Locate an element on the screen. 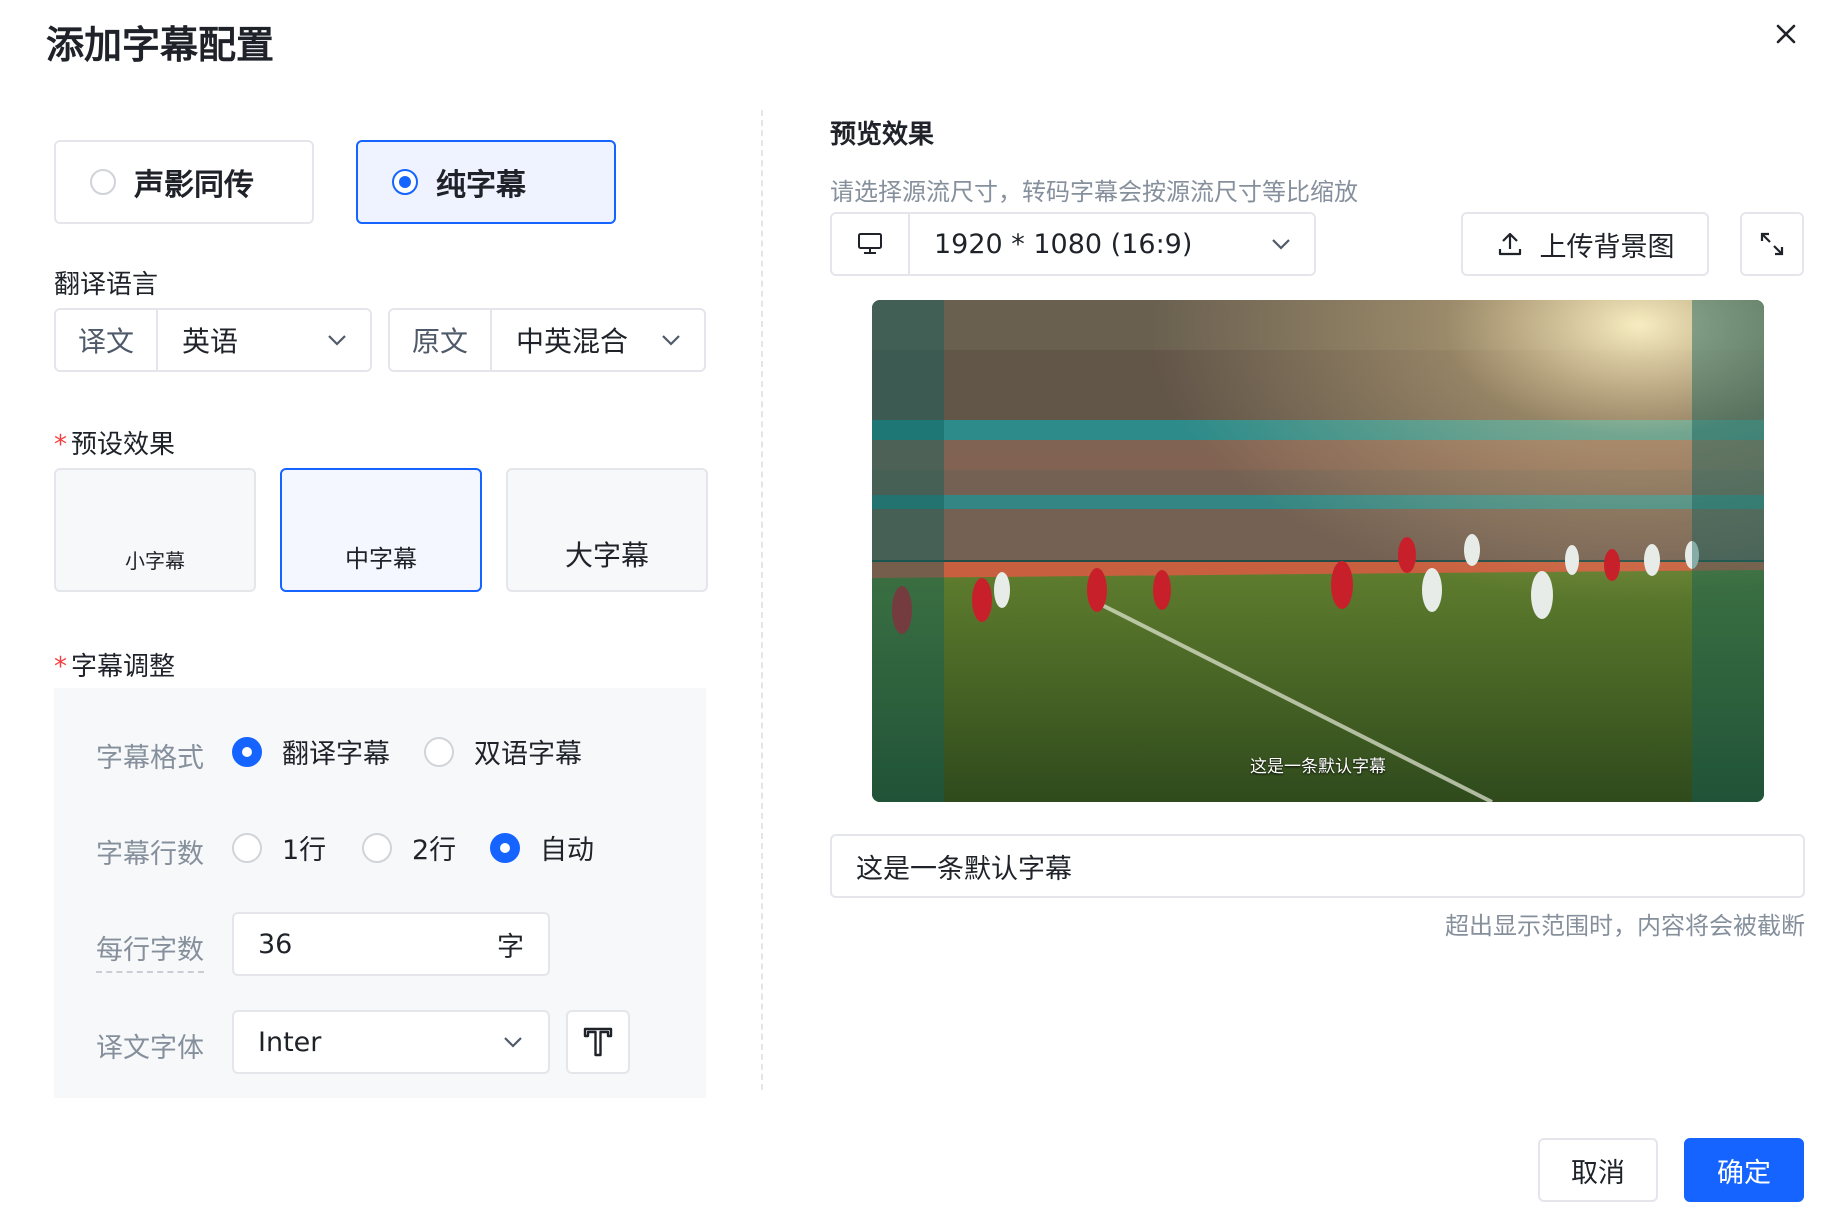  target-language-select: 译文 英语 is located at coordinates (213, 340).